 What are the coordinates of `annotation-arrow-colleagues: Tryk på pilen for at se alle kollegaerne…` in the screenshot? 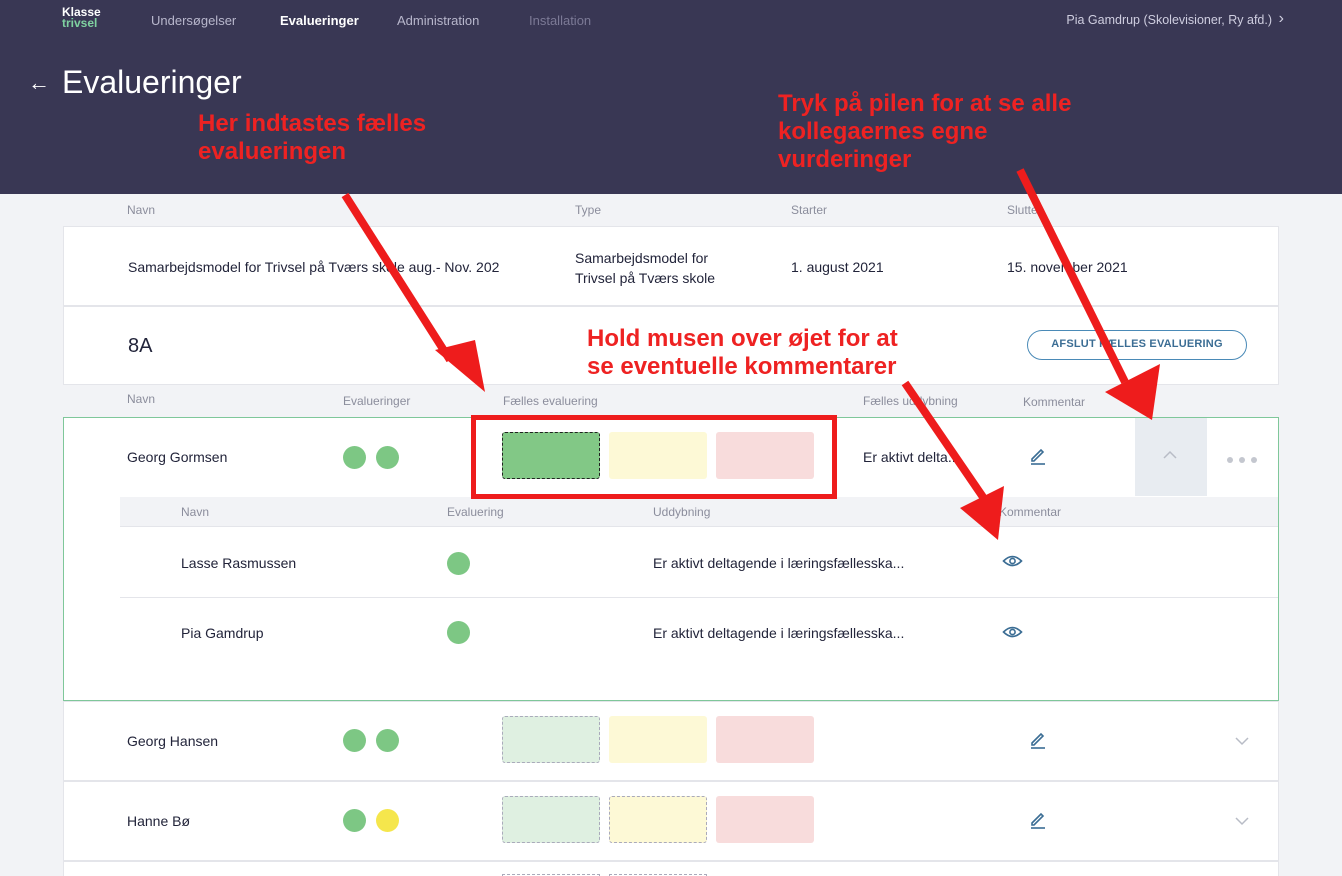 It's located at (925, 131).